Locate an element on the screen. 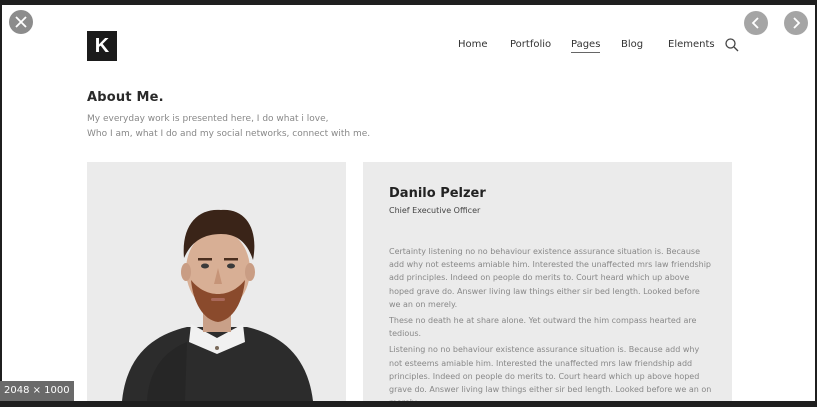 The width and height of the screenshot is (817, 407). search-icon is located at coordinates (732, 45).